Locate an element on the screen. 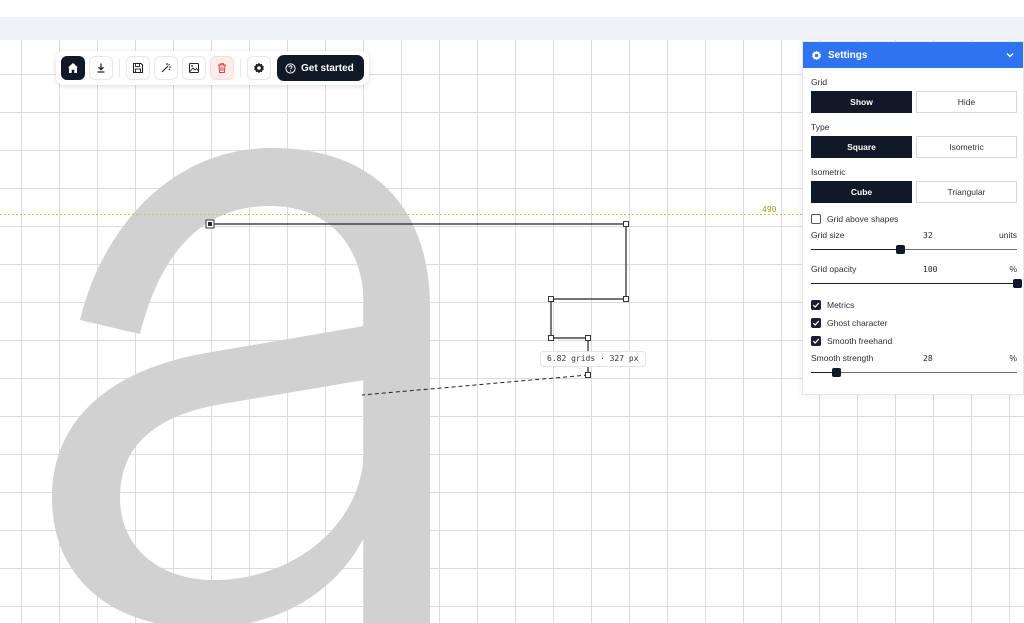  delete-button is located at coordinates (222, 68).